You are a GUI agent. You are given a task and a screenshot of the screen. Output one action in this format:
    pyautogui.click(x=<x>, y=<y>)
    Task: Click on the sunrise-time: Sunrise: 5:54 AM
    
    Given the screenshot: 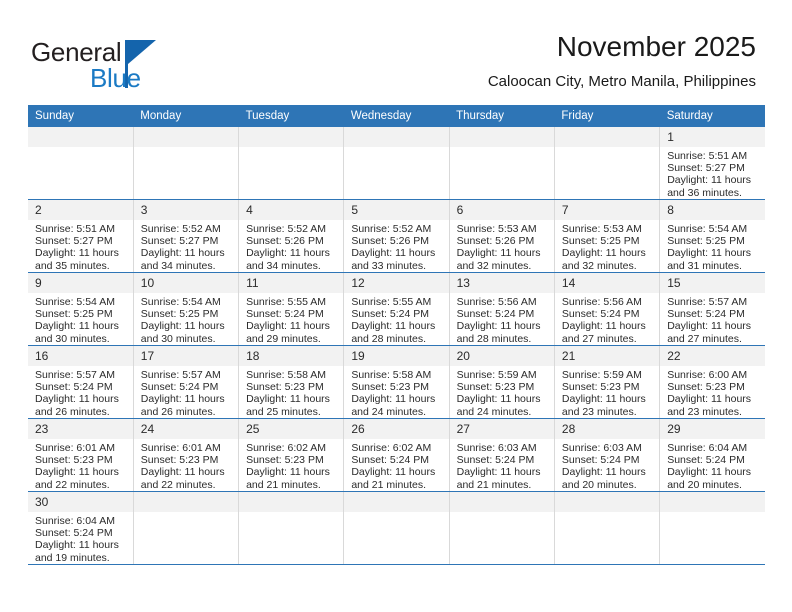 What is the action you would take?
    pyautogui.click(x=707, y=229)
    